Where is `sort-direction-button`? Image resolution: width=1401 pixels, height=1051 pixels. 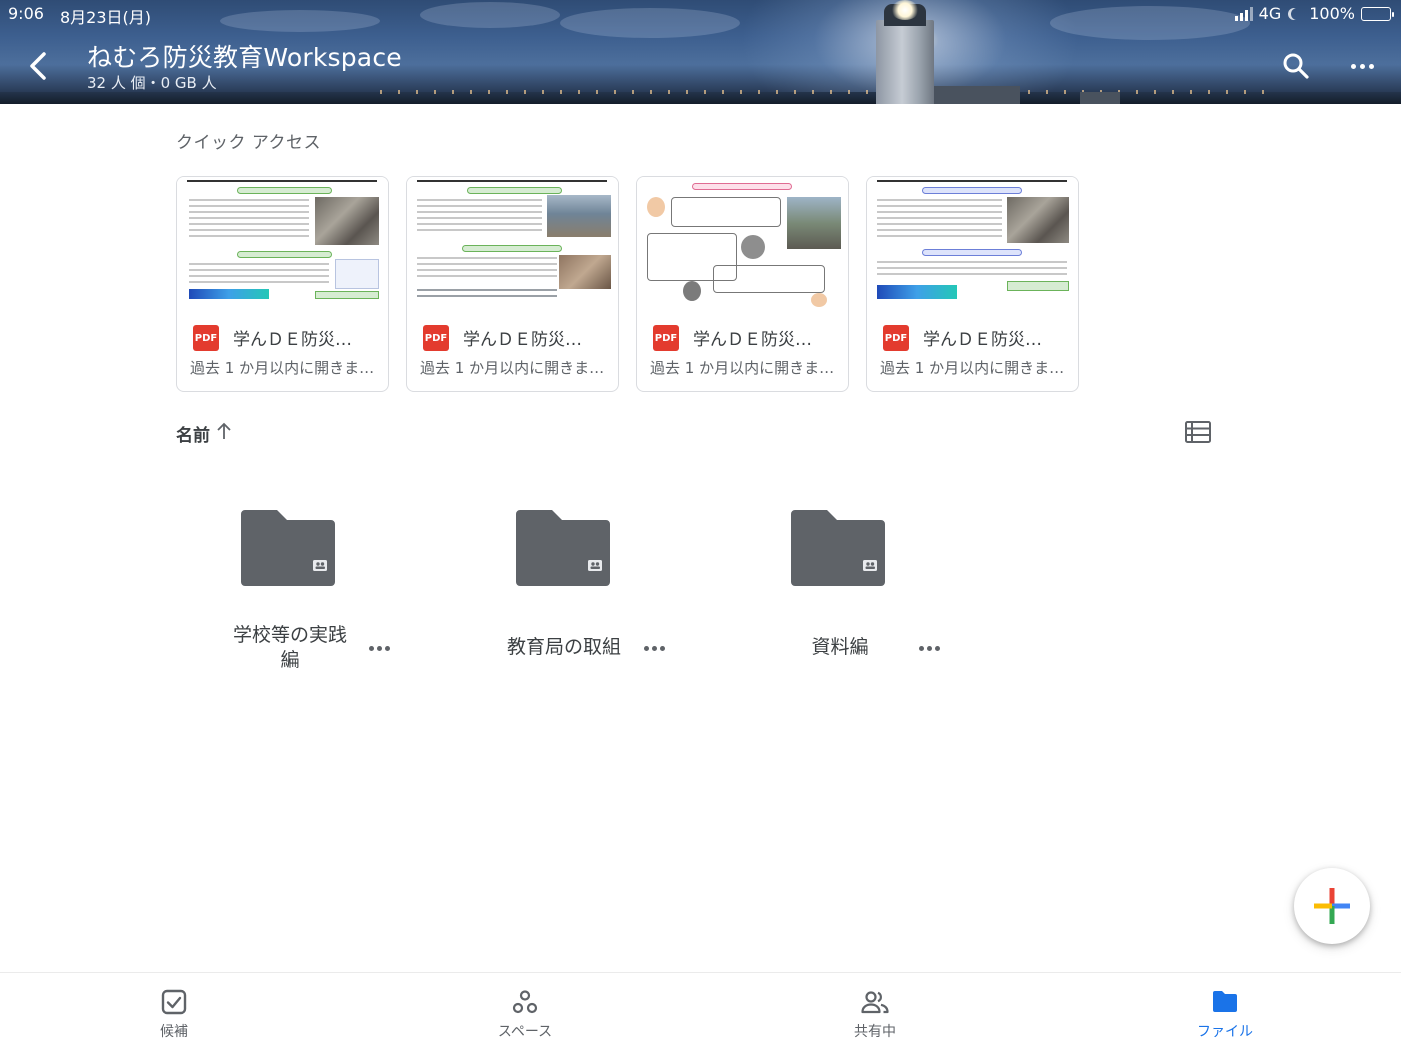 sort-direction-button is located at coordinates (224, 431).